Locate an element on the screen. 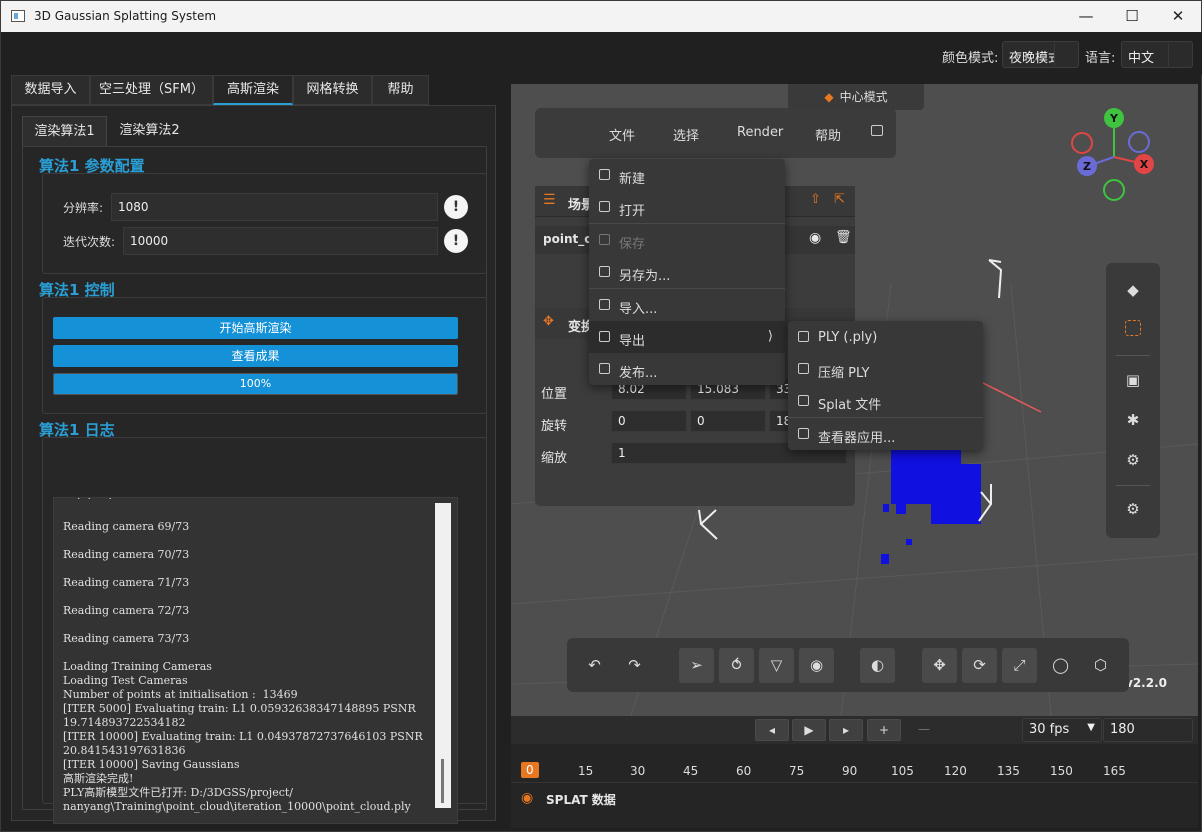  iterations-input: 10000 is located at coordinates (280, 241).